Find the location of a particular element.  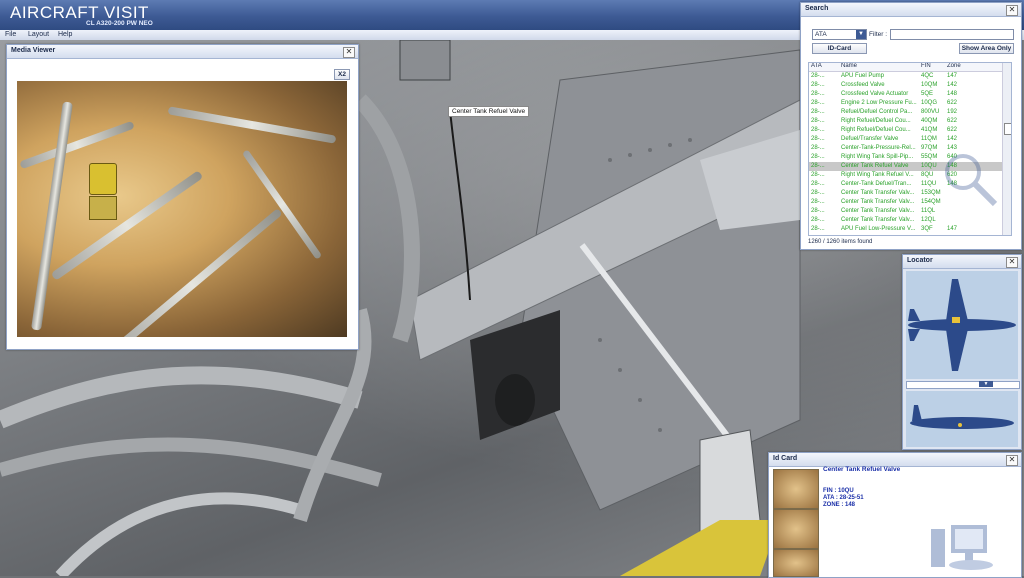

locator-title: Locator is located at coordinates (920, 260).